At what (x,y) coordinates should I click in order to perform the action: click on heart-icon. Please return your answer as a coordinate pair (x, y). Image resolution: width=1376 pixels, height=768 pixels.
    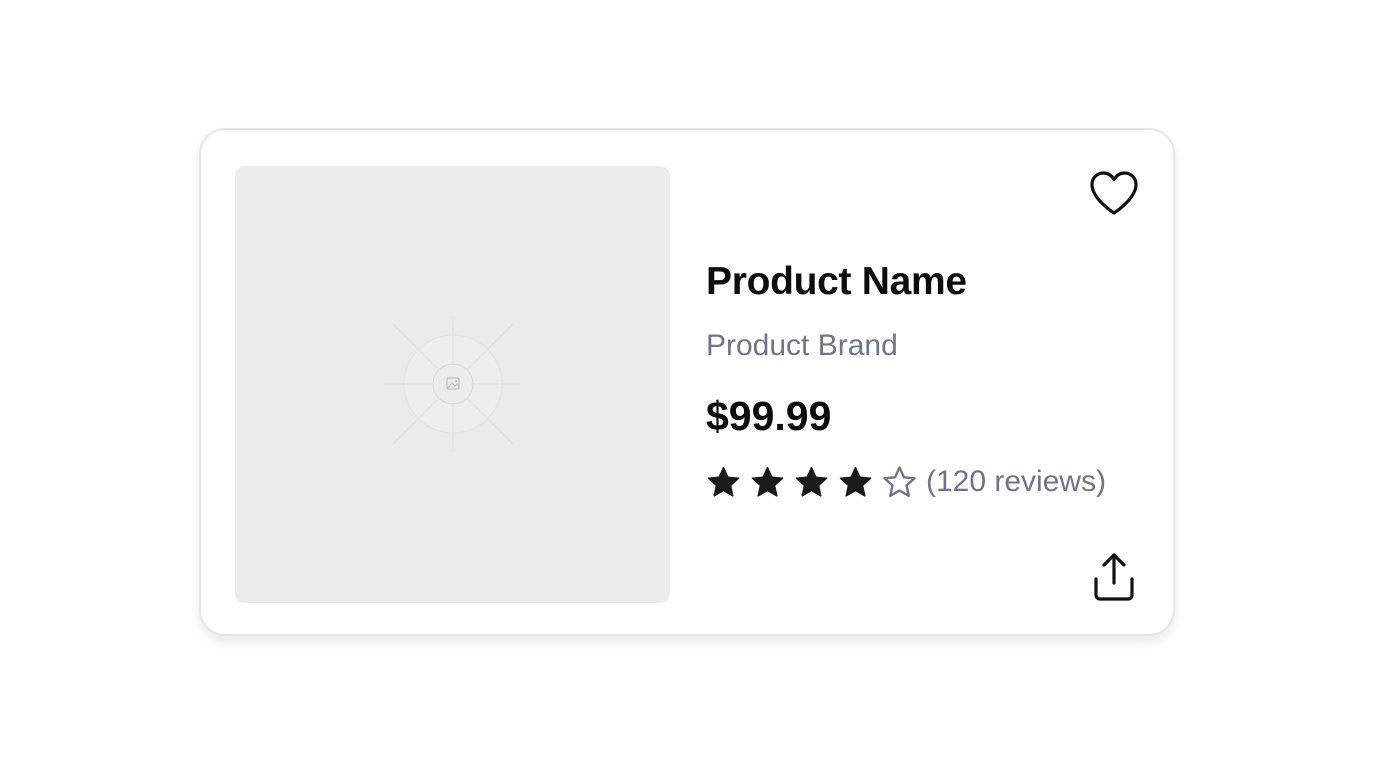
    Looking at the image, I should click on (1114, 193).